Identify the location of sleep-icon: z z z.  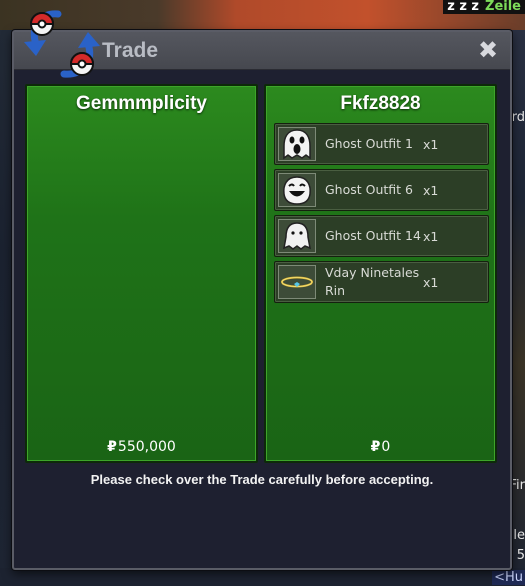
(463, 7).